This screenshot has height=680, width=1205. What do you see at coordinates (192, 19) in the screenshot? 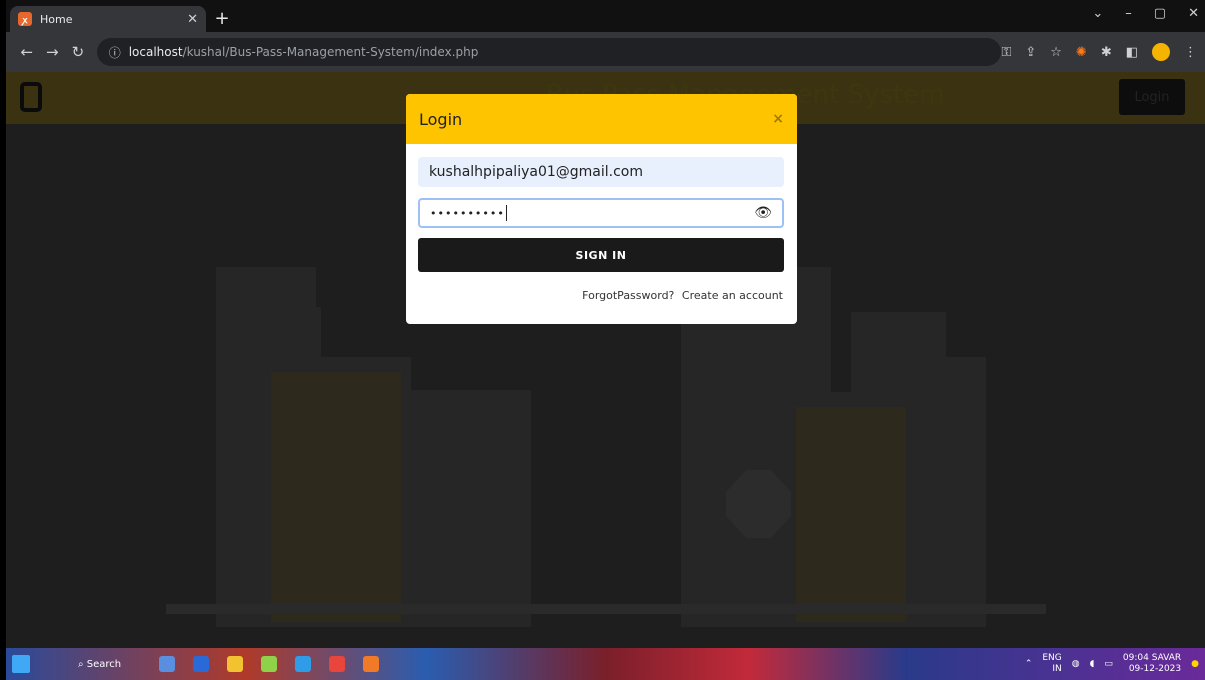
I see `tab-close-icon: ✕` at bounding box center [192, 19].